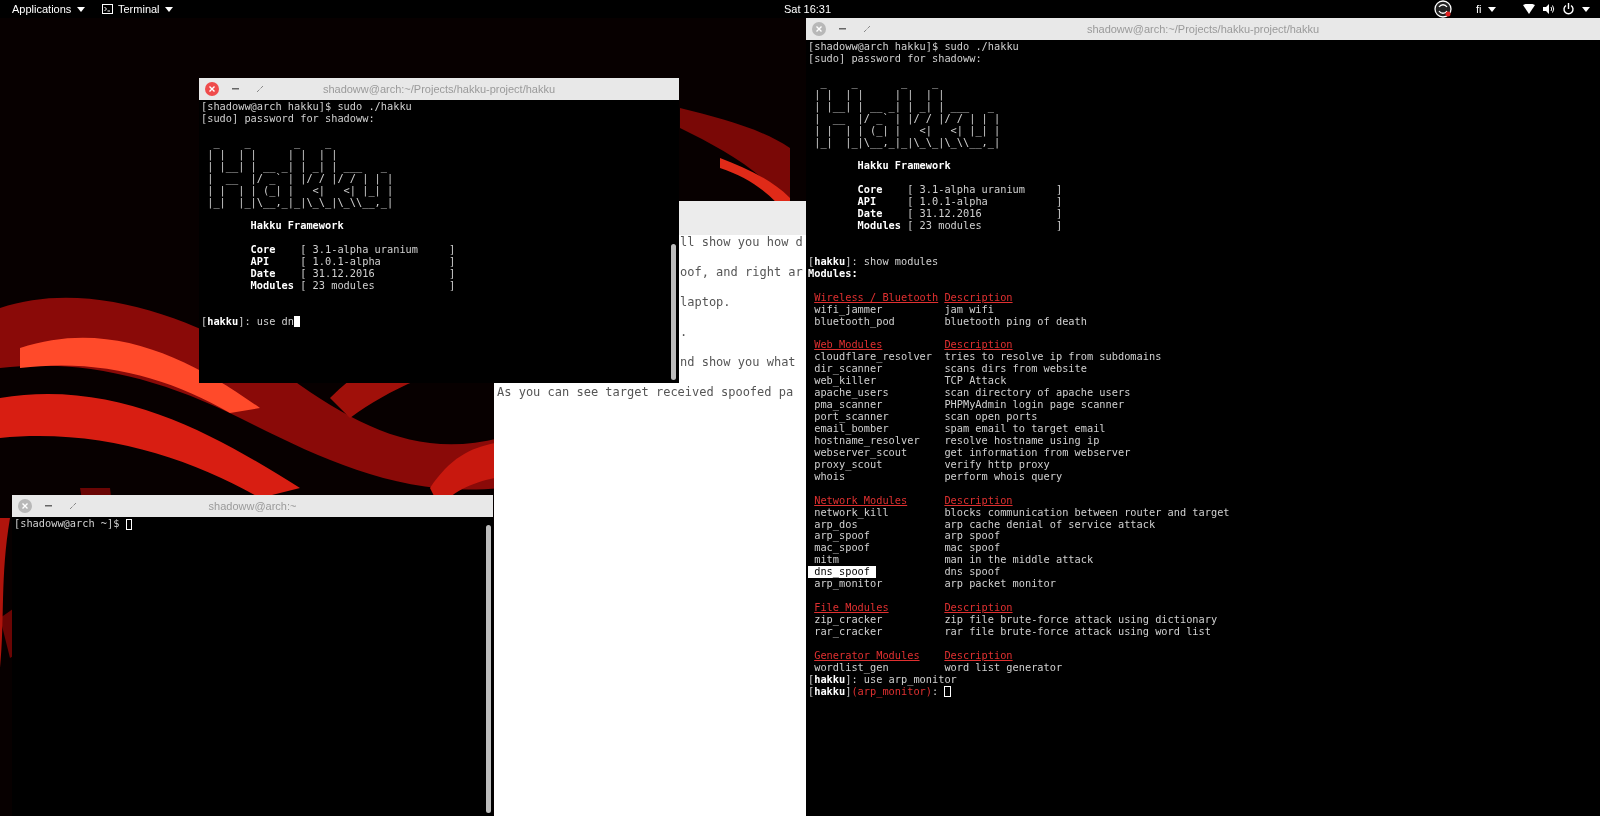  I want to click on info-label: API, so click(260, 262).